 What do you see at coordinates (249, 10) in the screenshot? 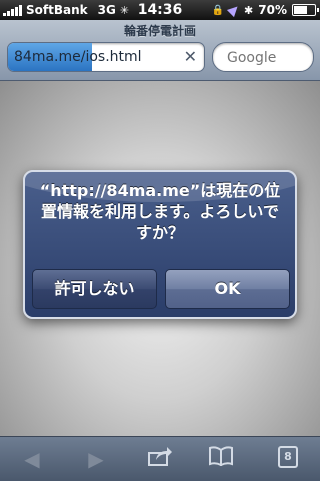
I see `bluetooth-icon: ✱` at bounding box center [249, 10].